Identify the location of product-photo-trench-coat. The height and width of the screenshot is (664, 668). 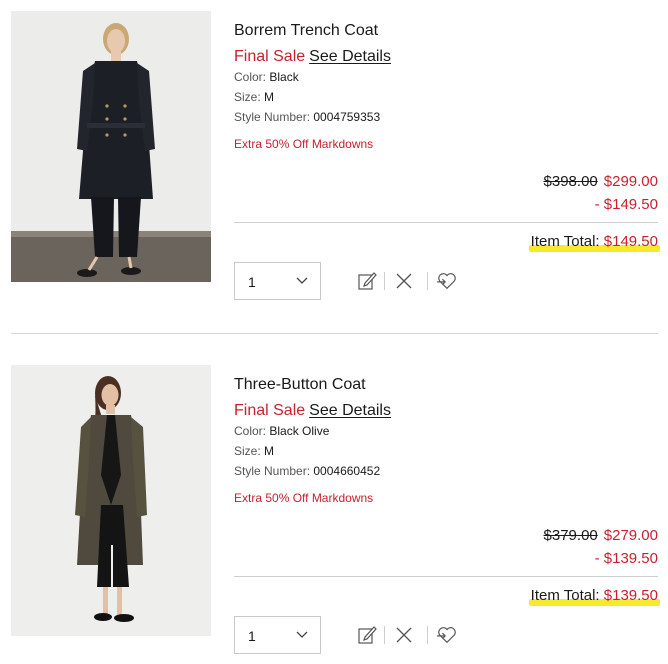
(111, 146).